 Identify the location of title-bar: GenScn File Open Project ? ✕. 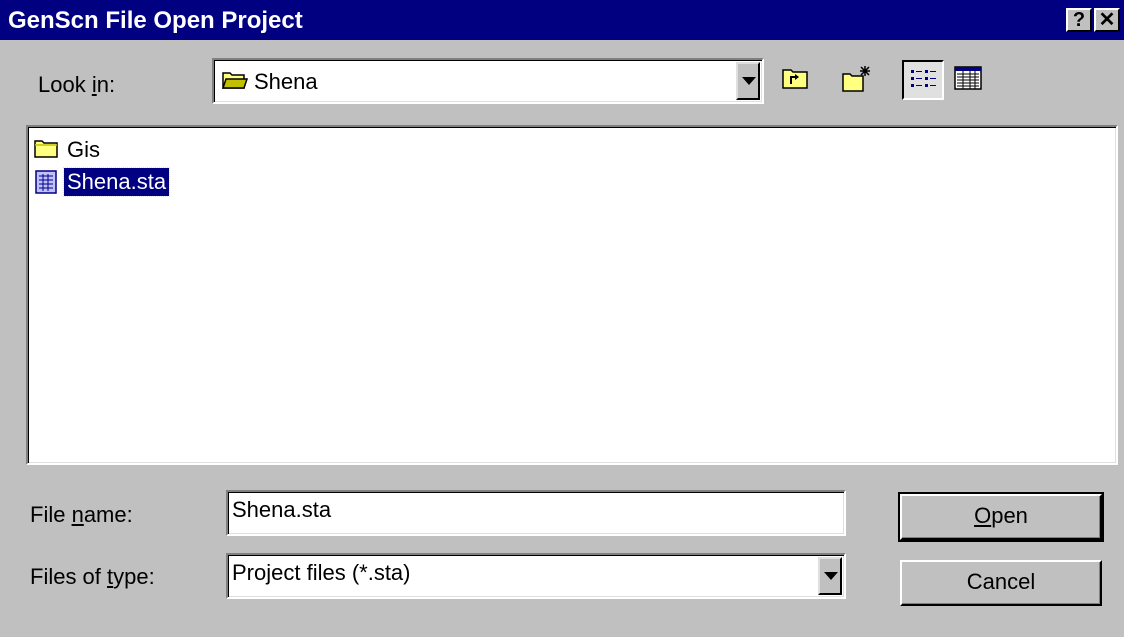
(562, 20).